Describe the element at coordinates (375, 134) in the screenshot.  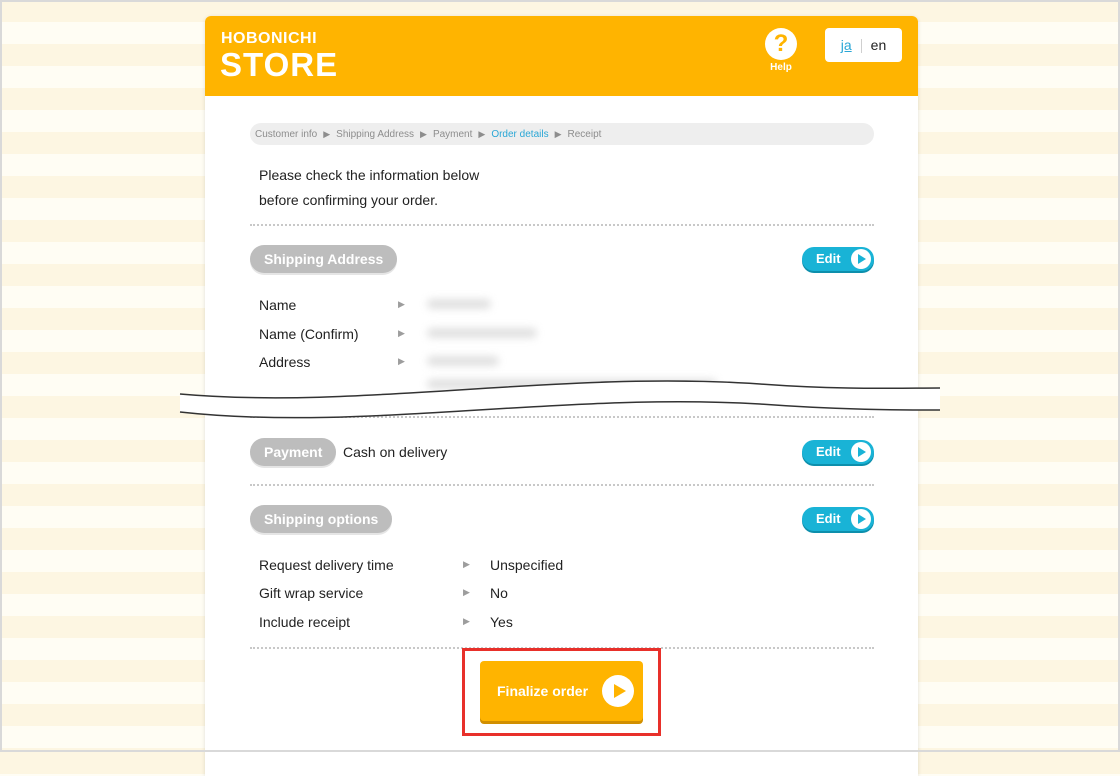
I see `breadcrumb-step-shipping-address: Shipping Address` at that location.